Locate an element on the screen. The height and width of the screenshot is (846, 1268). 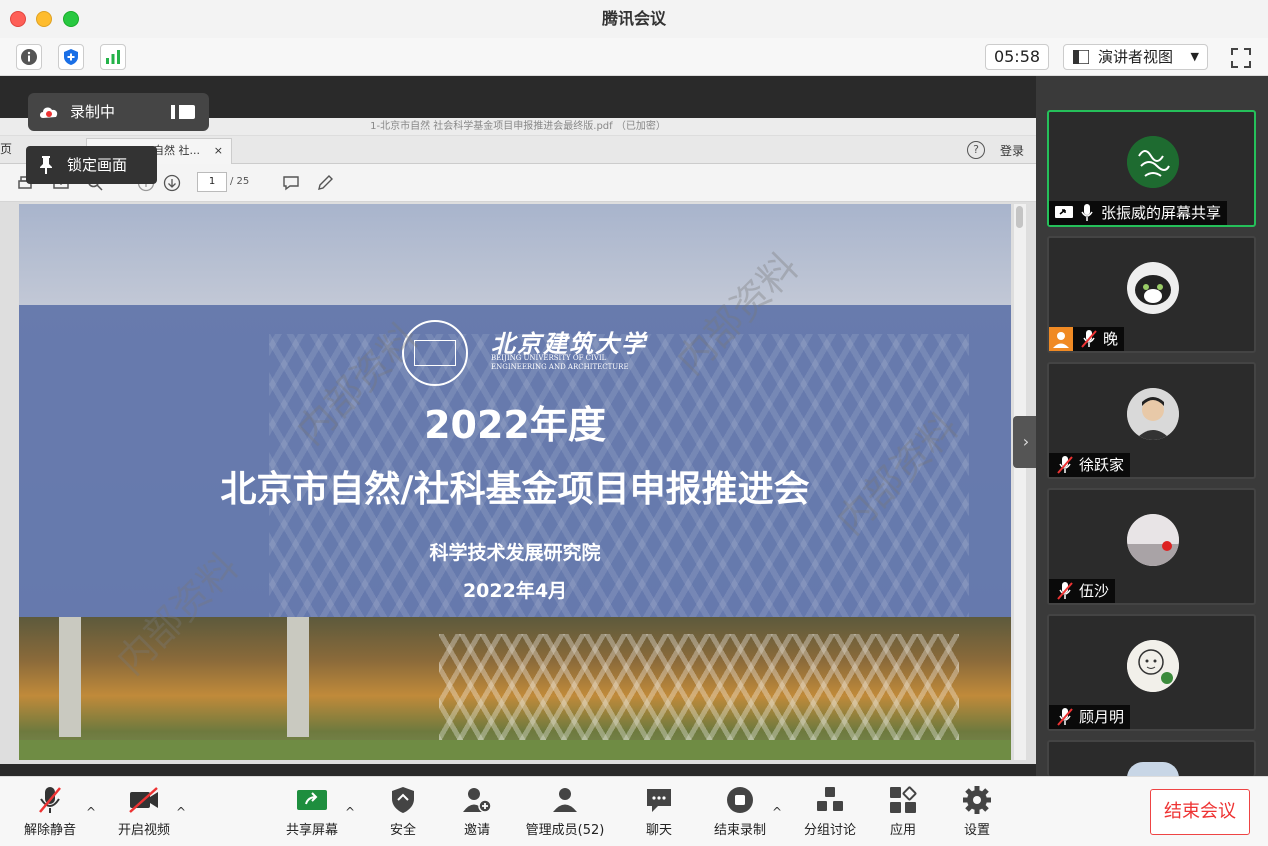
window-title: 腾讯会议 is located at coordinates (633, 18).